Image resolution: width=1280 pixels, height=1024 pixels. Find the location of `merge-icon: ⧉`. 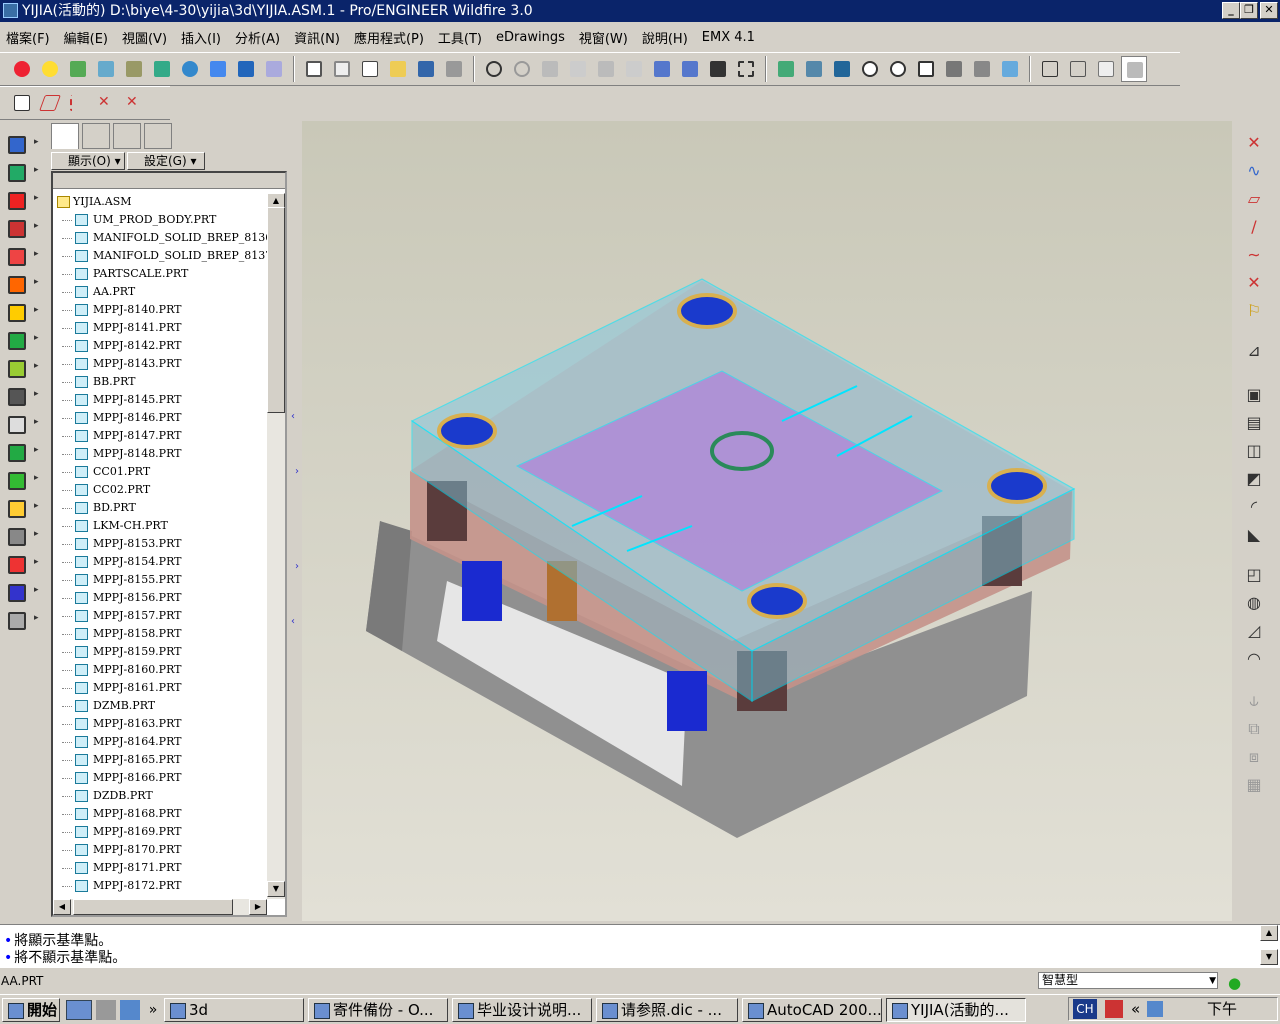

merge-icon: ⧉ is located at coordinates (1254, 729).